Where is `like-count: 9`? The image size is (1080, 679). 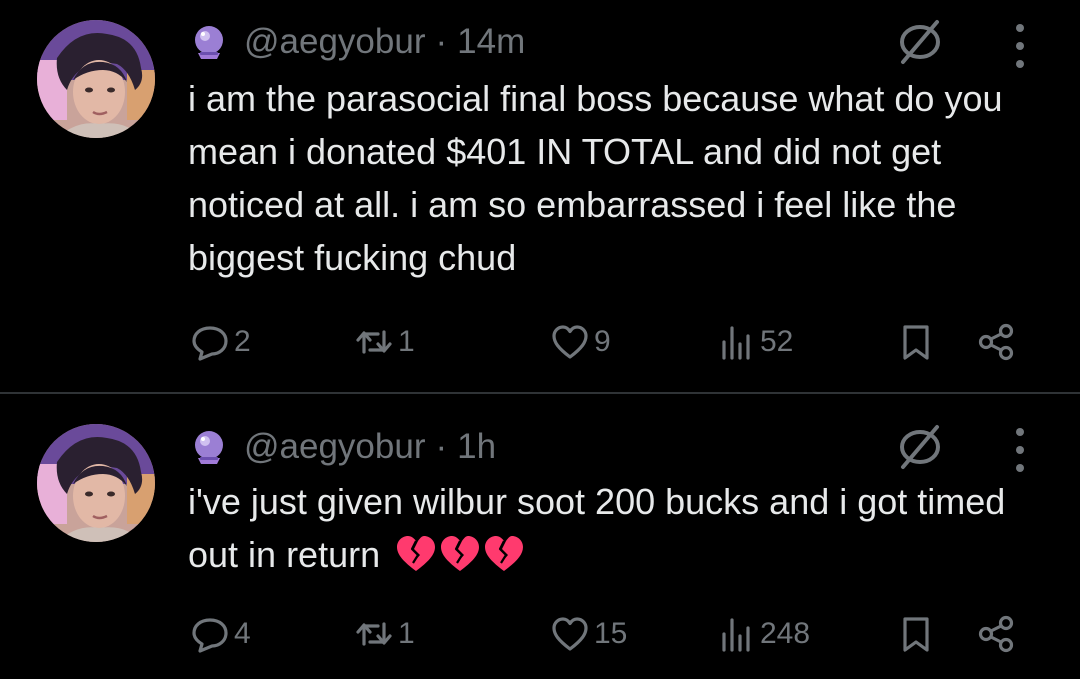
like-count: 9 is located at coordinates (602, 341).